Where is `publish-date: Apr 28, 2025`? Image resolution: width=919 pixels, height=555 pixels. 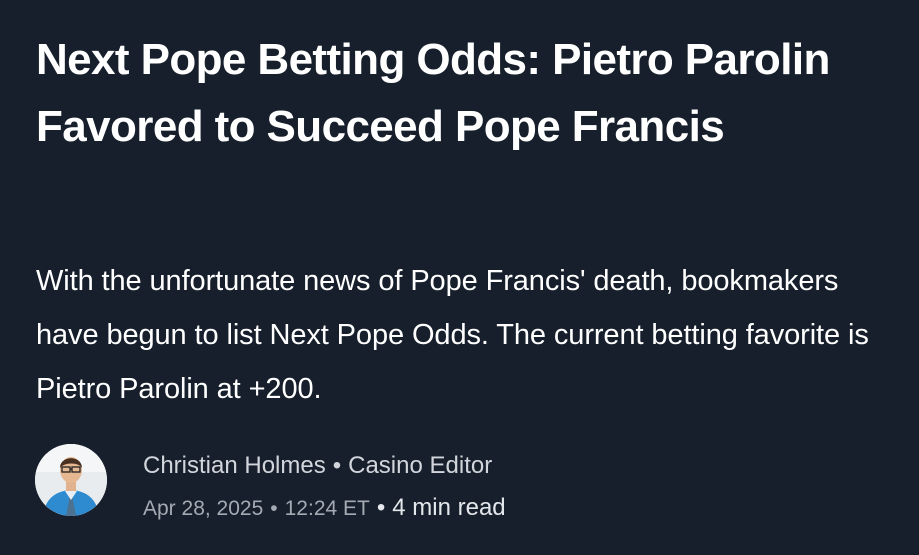
publish-date: Apr 28, 2025 is located at coordinates (203, 508).